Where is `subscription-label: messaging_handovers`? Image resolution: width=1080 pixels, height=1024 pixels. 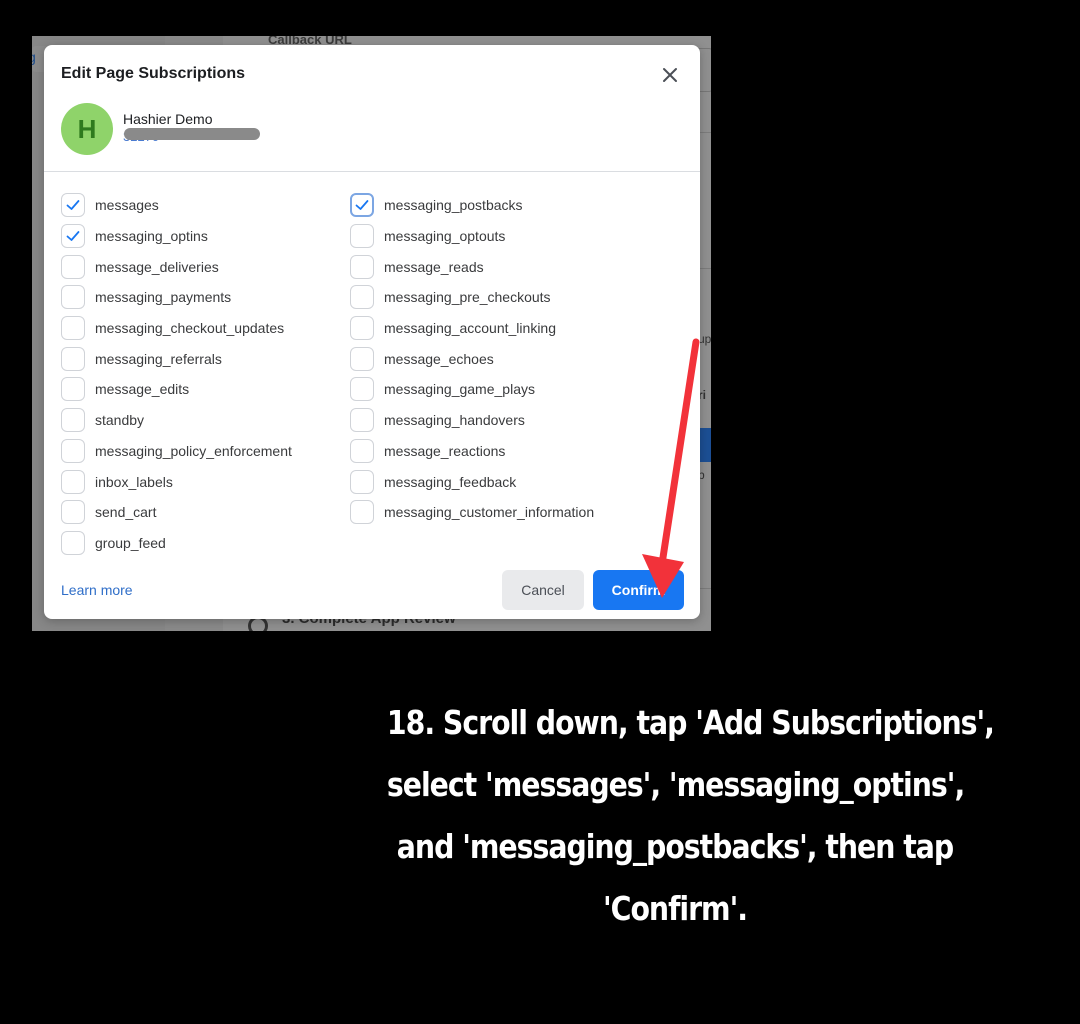 subscription-label: messaging_handovers is located at coordinates (454, 420).